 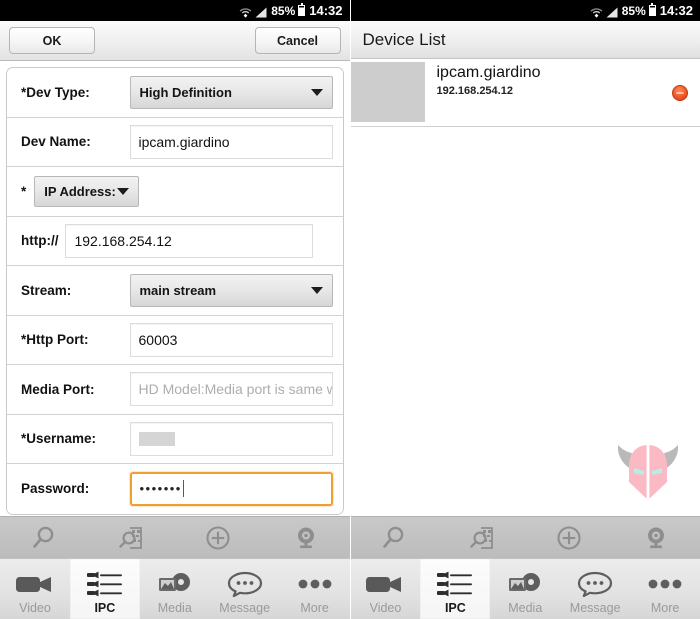 I want to click on status-badge-offline, so click(x=680, y=92).